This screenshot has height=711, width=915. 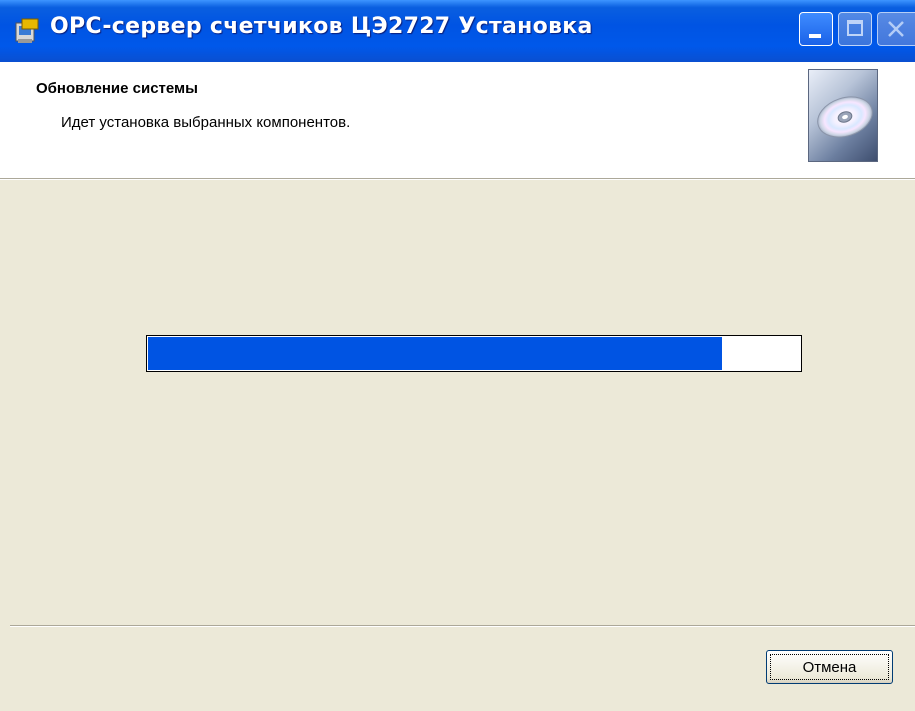 I want to click on close-icon, so click(x=896, y=29).